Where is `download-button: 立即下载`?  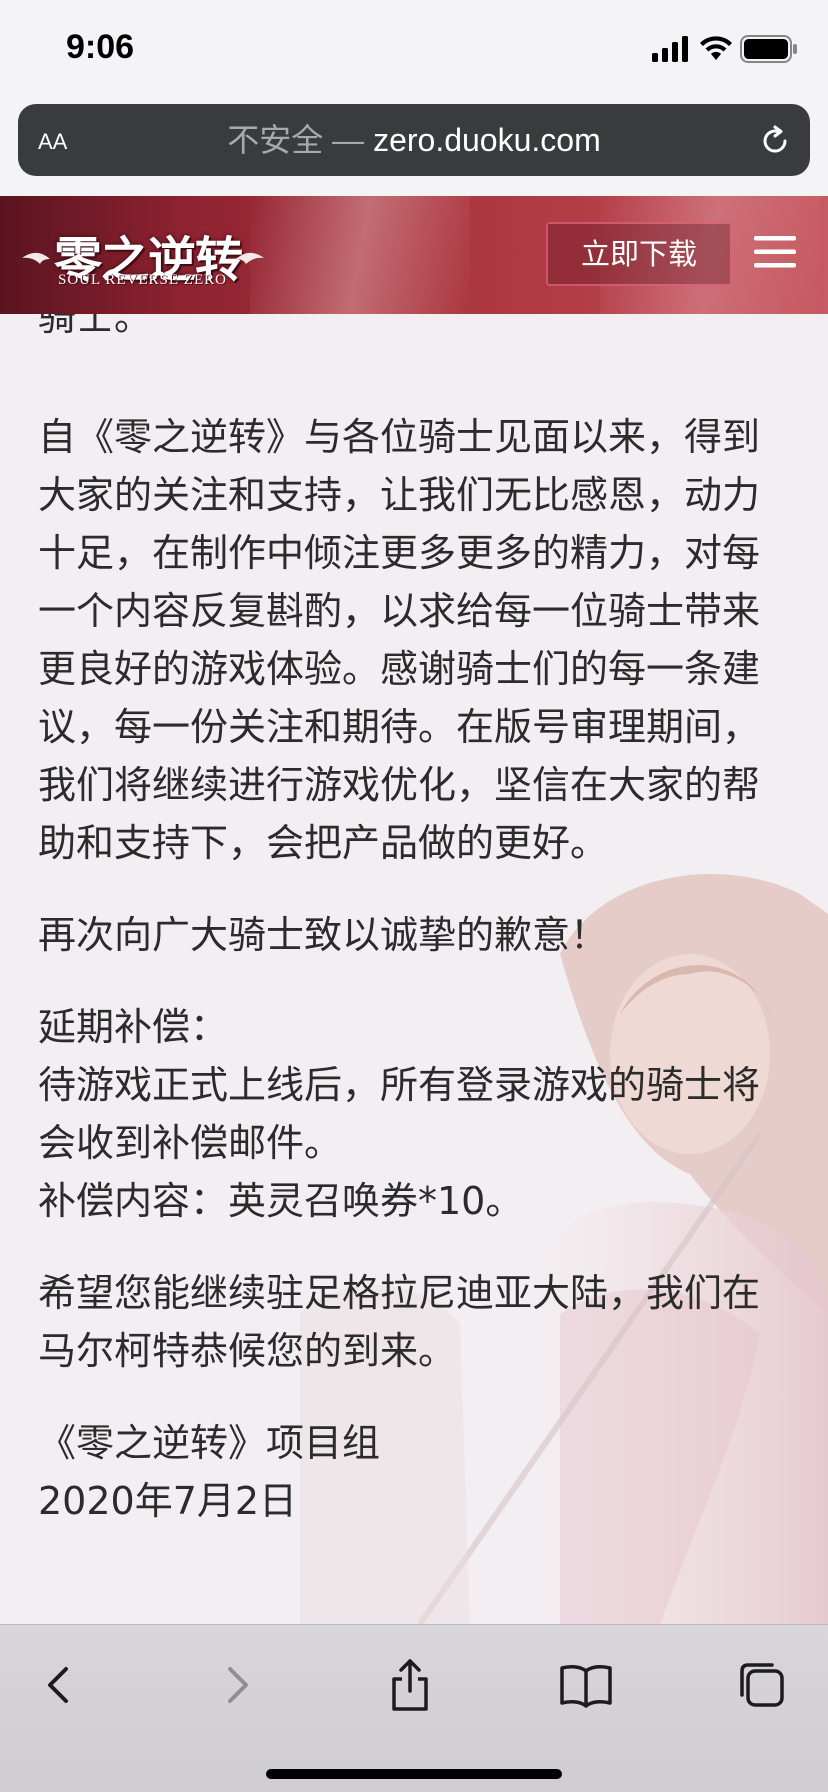
download-button: 立即下载 is located at coordinates (639, 254).